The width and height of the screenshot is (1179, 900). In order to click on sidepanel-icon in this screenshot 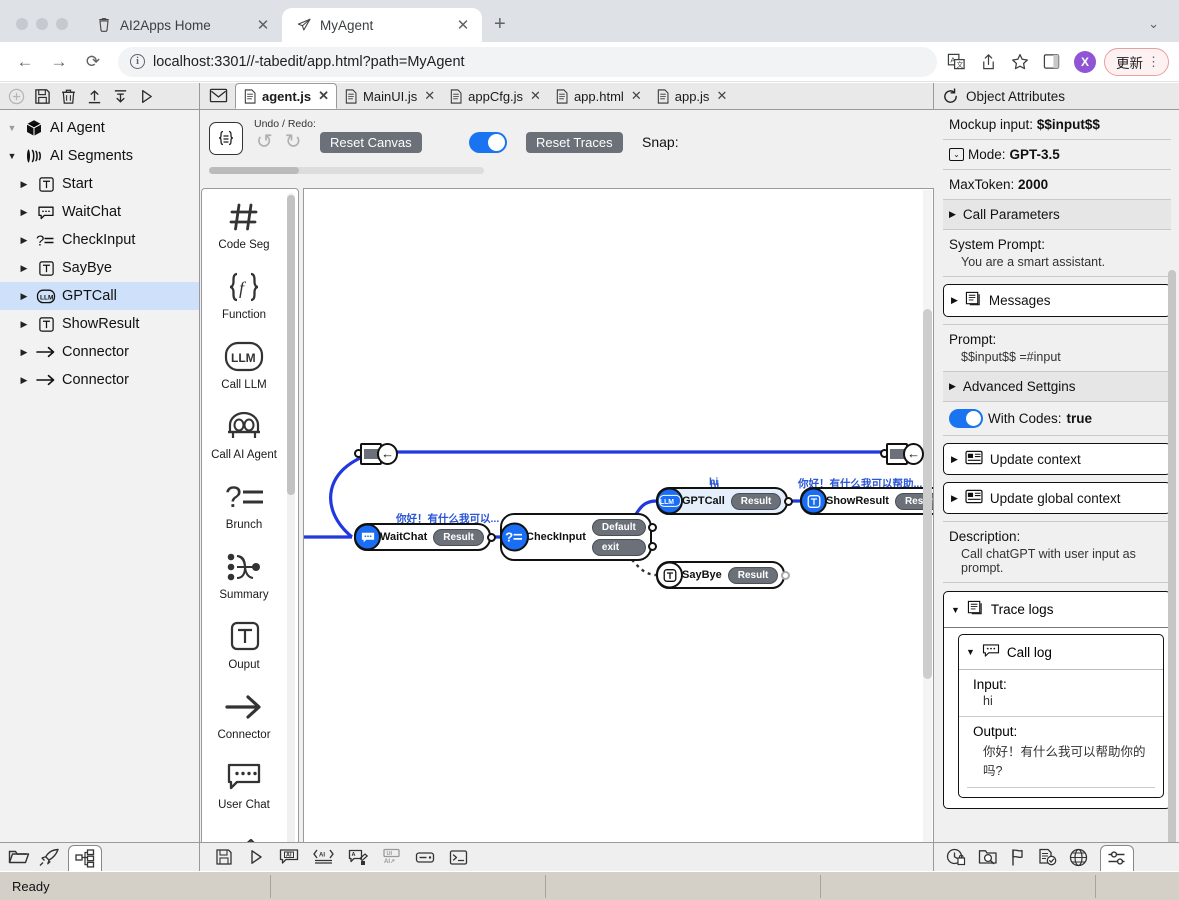, I will do `click(1051, 61)`.